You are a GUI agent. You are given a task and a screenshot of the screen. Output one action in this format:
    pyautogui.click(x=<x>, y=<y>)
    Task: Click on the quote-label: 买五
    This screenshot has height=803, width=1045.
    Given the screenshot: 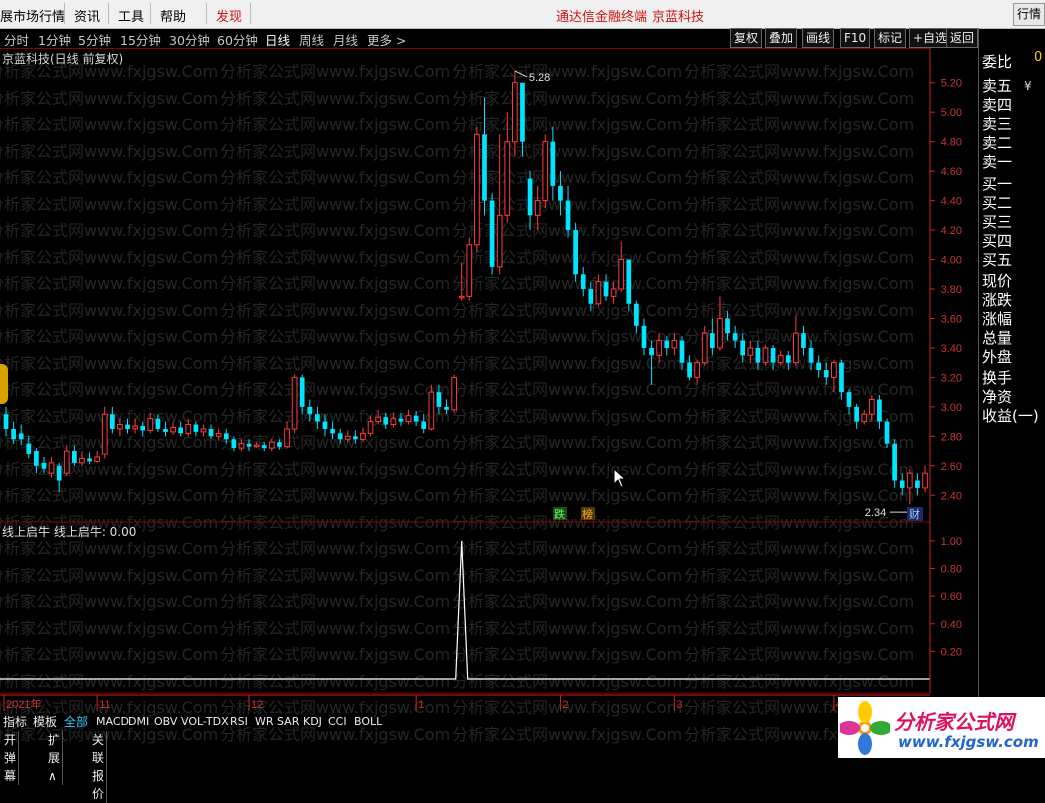 What is the action you would take?
    pyautogui.click(x=997, y=260)
    